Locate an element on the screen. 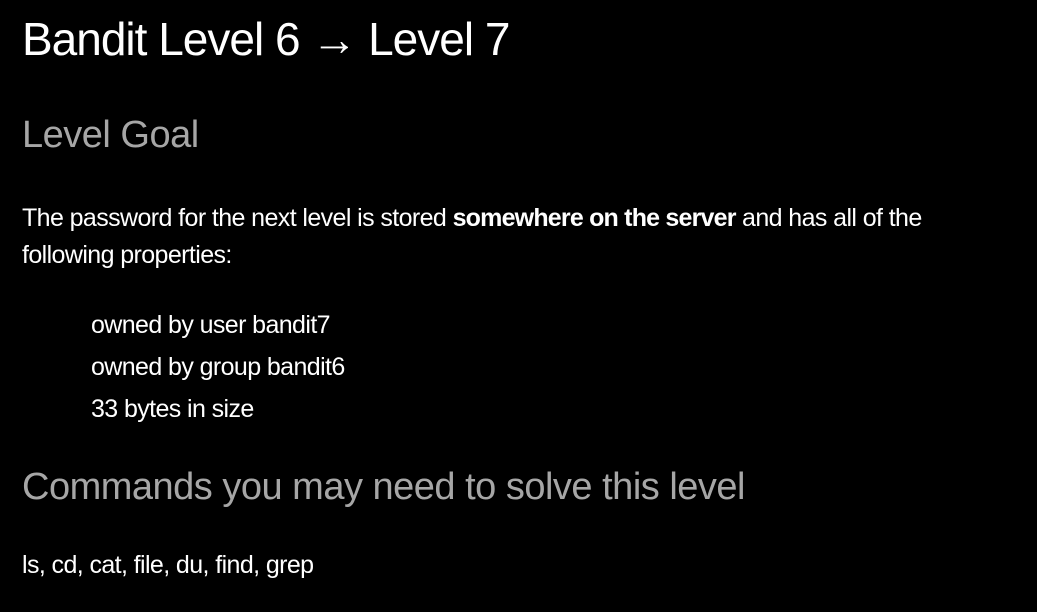 The width and height of the screenshot is (1037, 612). level-goal-heading: Level Goal is located at coordinates (110, 135).